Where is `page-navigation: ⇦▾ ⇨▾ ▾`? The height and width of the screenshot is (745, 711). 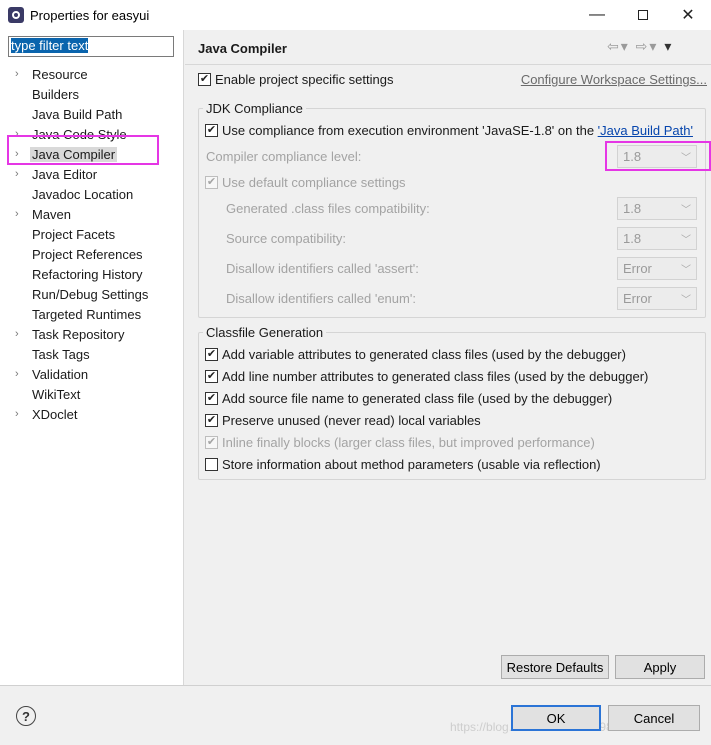 page-navigation: ⇦▾ ⇨▾ ▾ is located at coordinates (640, 46).